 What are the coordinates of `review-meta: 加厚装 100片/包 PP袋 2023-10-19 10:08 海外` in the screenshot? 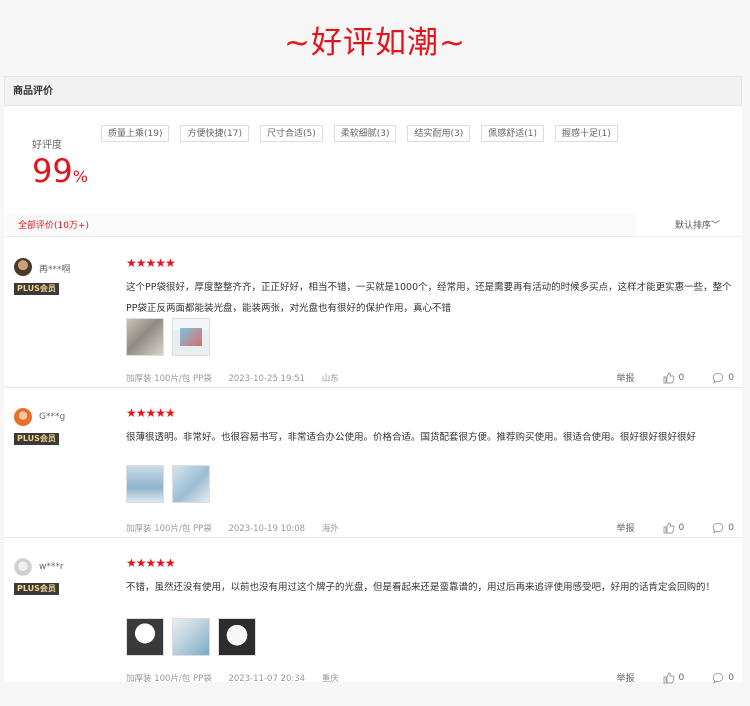 It's located at (239, 528).